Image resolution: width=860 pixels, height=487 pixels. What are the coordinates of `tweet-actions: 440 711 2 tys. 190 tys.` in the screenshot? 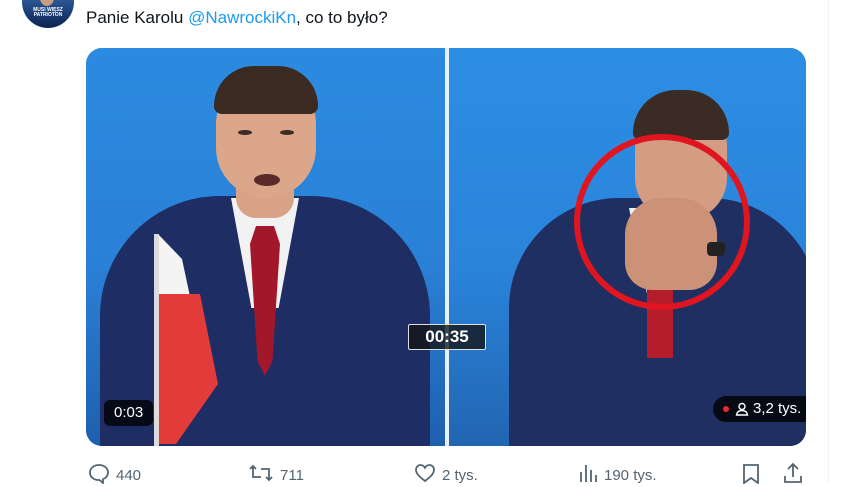 It's located at (430, 473).